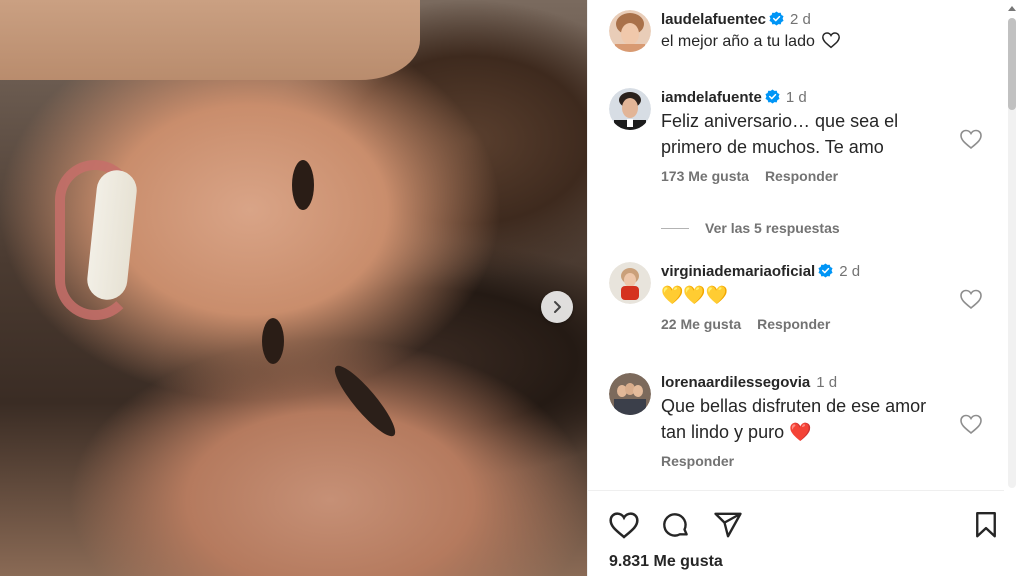 The image size is (1024, 576). What do you see at coordinates (676, 525) in the screenshot?
I see `comment-icon` at bounding box center [676, 525].